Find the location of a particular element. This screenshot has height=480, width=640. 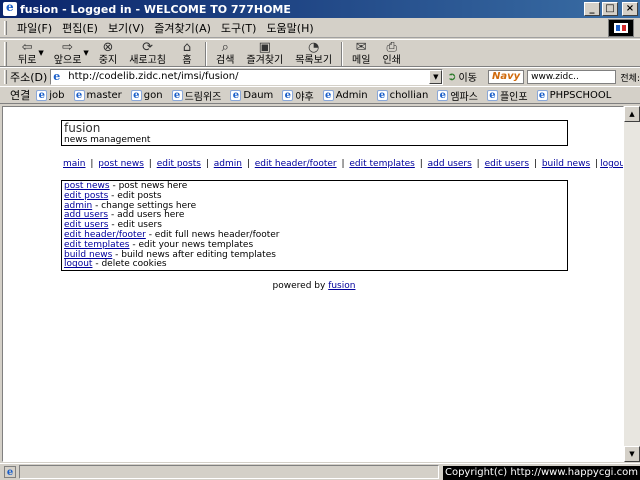

menu-link-logout: logout is located at coordinates (78, 264).